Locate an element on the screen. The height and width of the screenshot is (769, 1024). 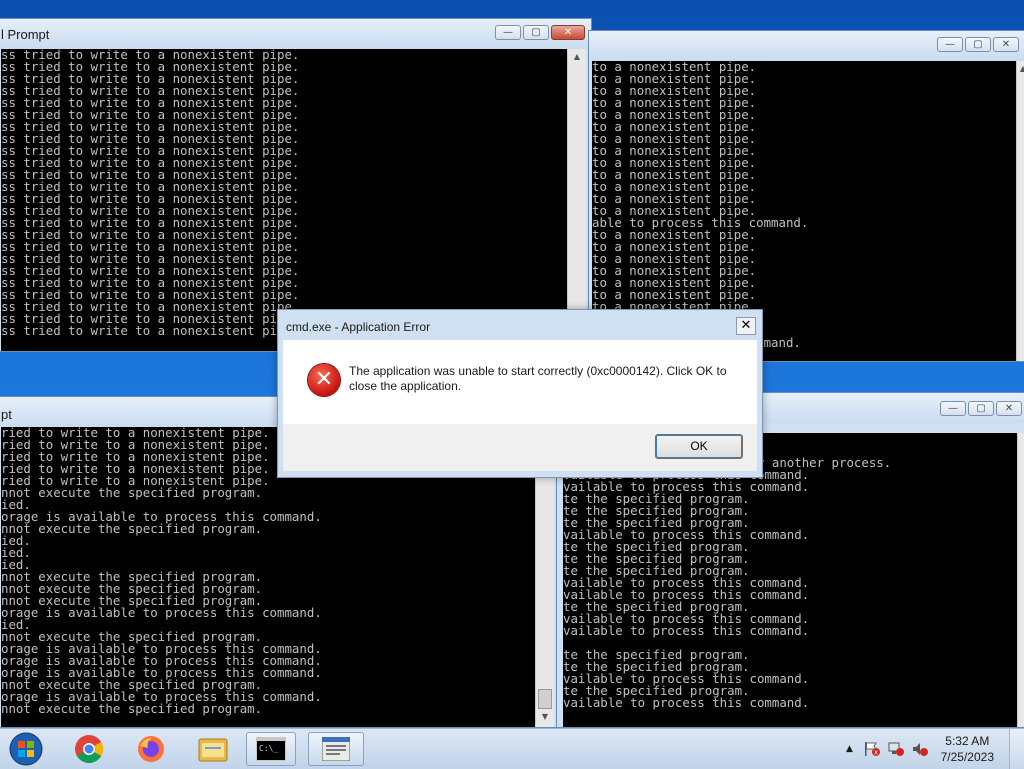
vertical-scrollbar is located at coordinates (1020, 580).